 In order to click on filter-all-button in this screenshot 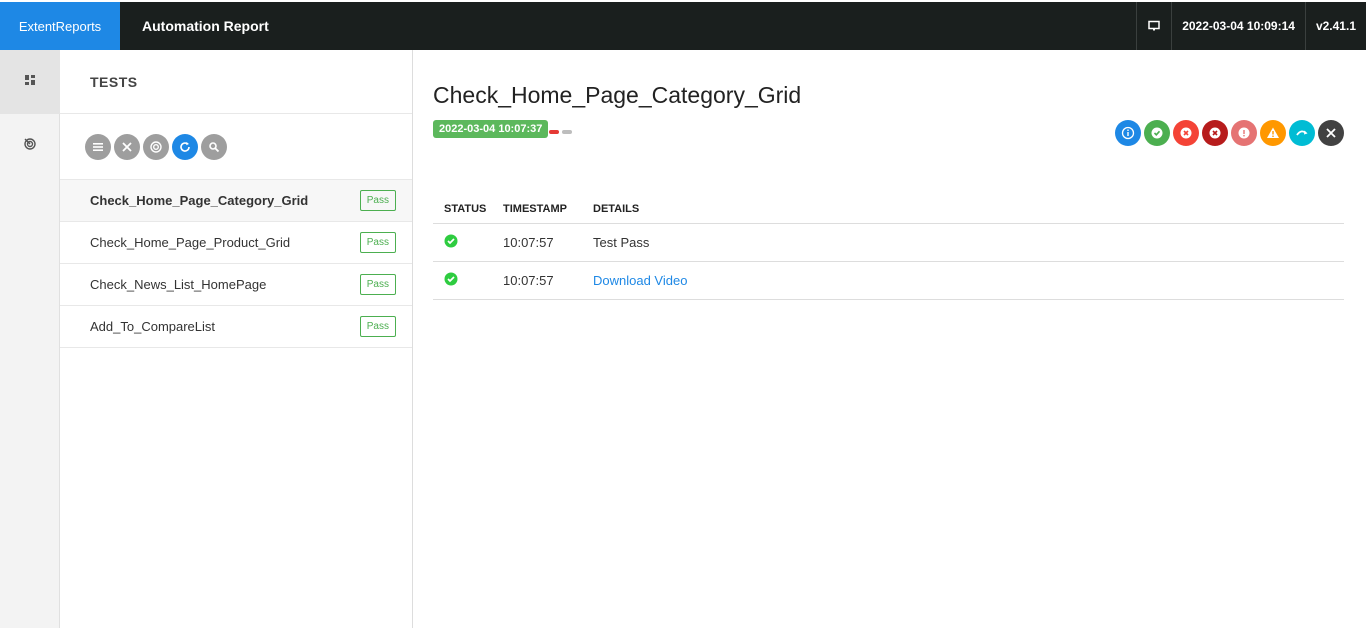, I will do `click(98, 146)`.